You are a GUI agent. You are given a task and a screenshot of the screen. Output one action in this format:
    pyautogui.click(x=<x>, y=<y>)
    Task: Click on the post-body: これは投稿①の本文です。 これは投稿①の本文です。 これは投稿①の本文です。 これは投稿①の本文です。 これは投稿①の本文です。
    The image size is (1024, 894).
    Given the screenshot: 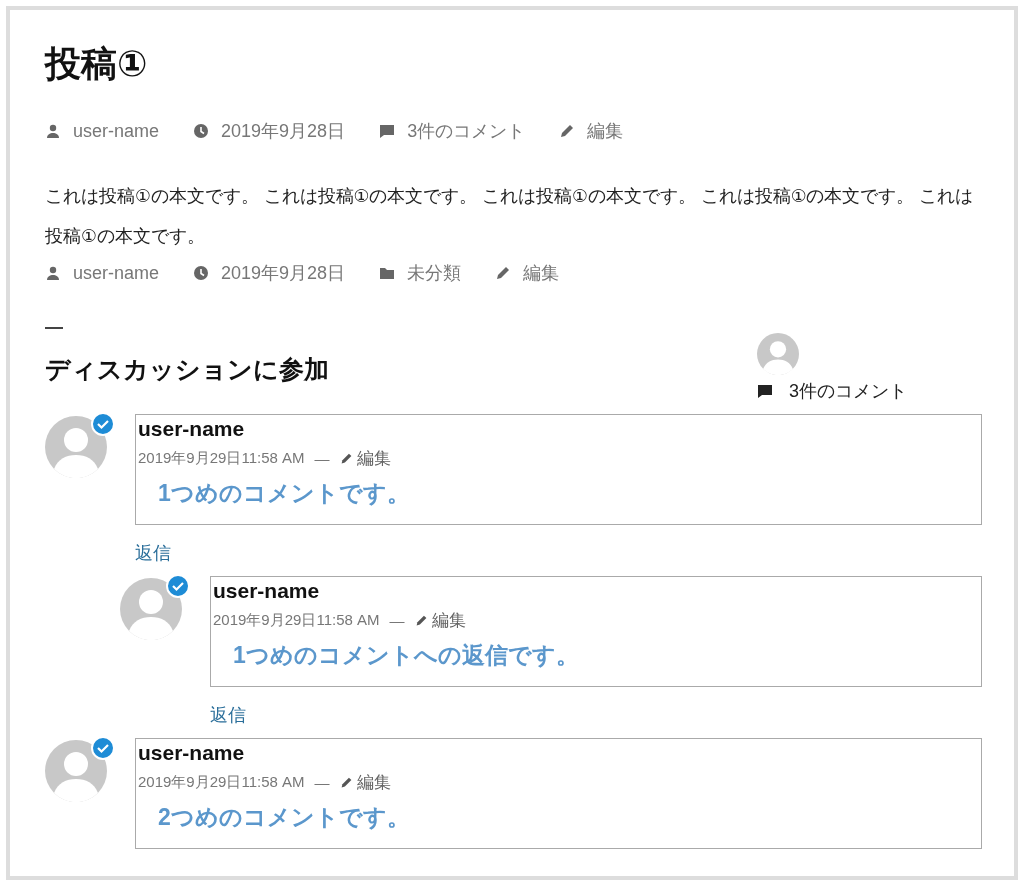 What is the action you would take?
    pyautogui.click(x=510, y=216)
    